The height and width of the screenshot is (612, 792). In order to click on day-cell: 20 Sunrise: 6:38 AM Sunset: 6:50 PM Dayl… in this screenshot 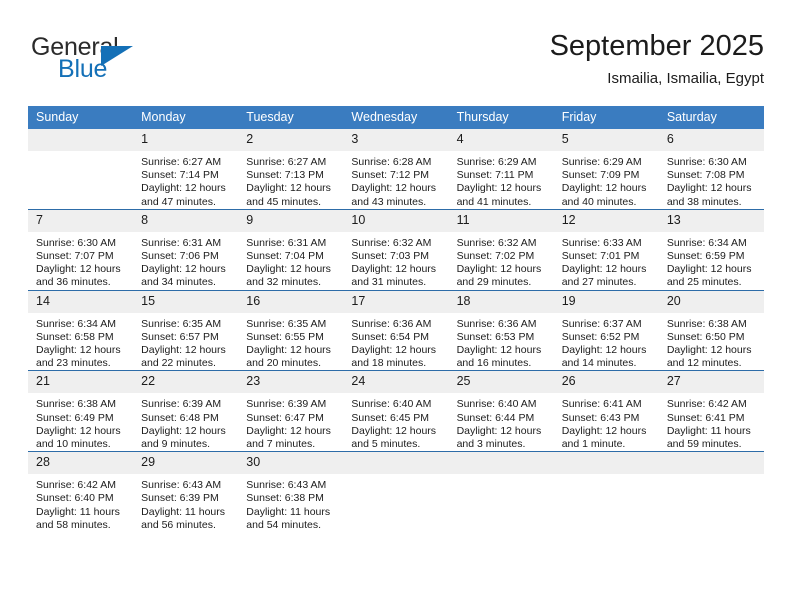, I will do `click(711, 330)`.